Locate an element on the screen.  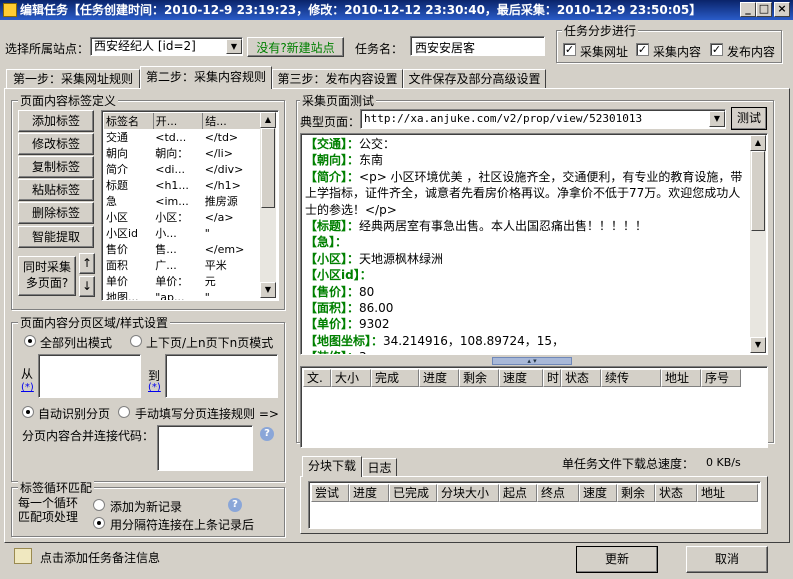
edit-tag-button: 修改标签 is located at coordinates (56, 144).